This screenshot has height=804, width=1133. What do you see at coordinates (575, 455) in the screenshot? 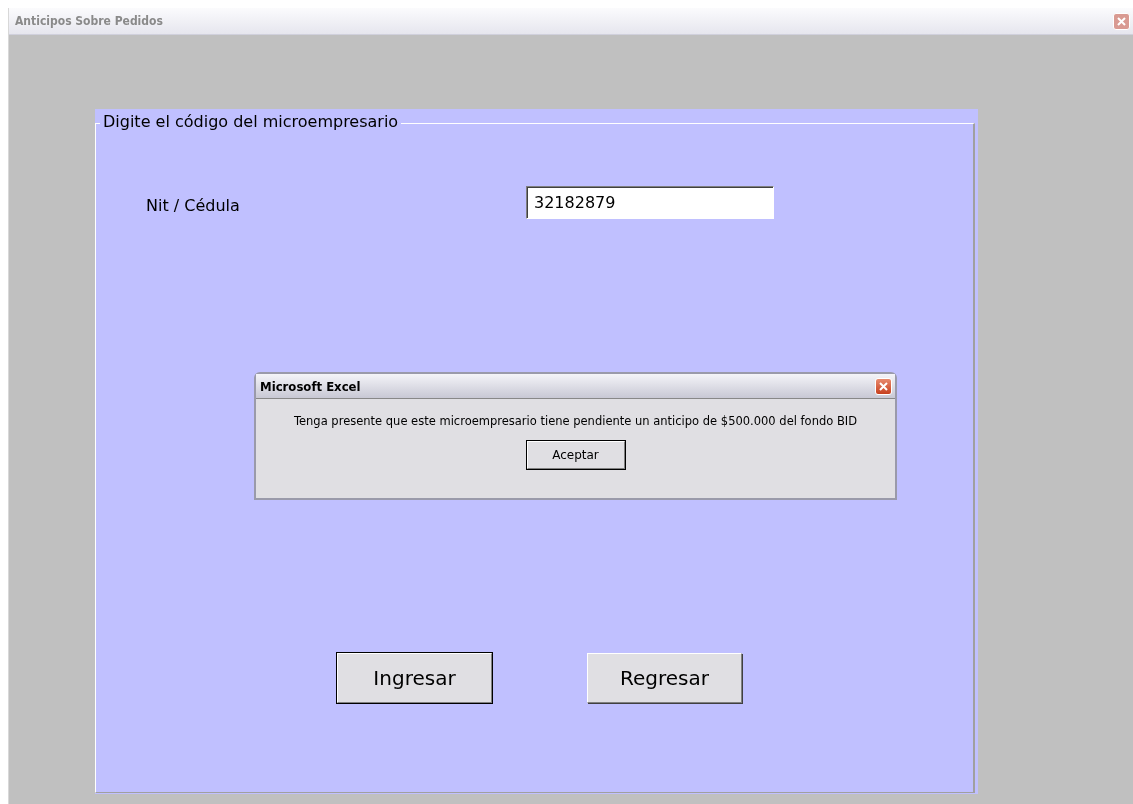
I see `accept-button: Aceptar` at bounding box center [575, 455].